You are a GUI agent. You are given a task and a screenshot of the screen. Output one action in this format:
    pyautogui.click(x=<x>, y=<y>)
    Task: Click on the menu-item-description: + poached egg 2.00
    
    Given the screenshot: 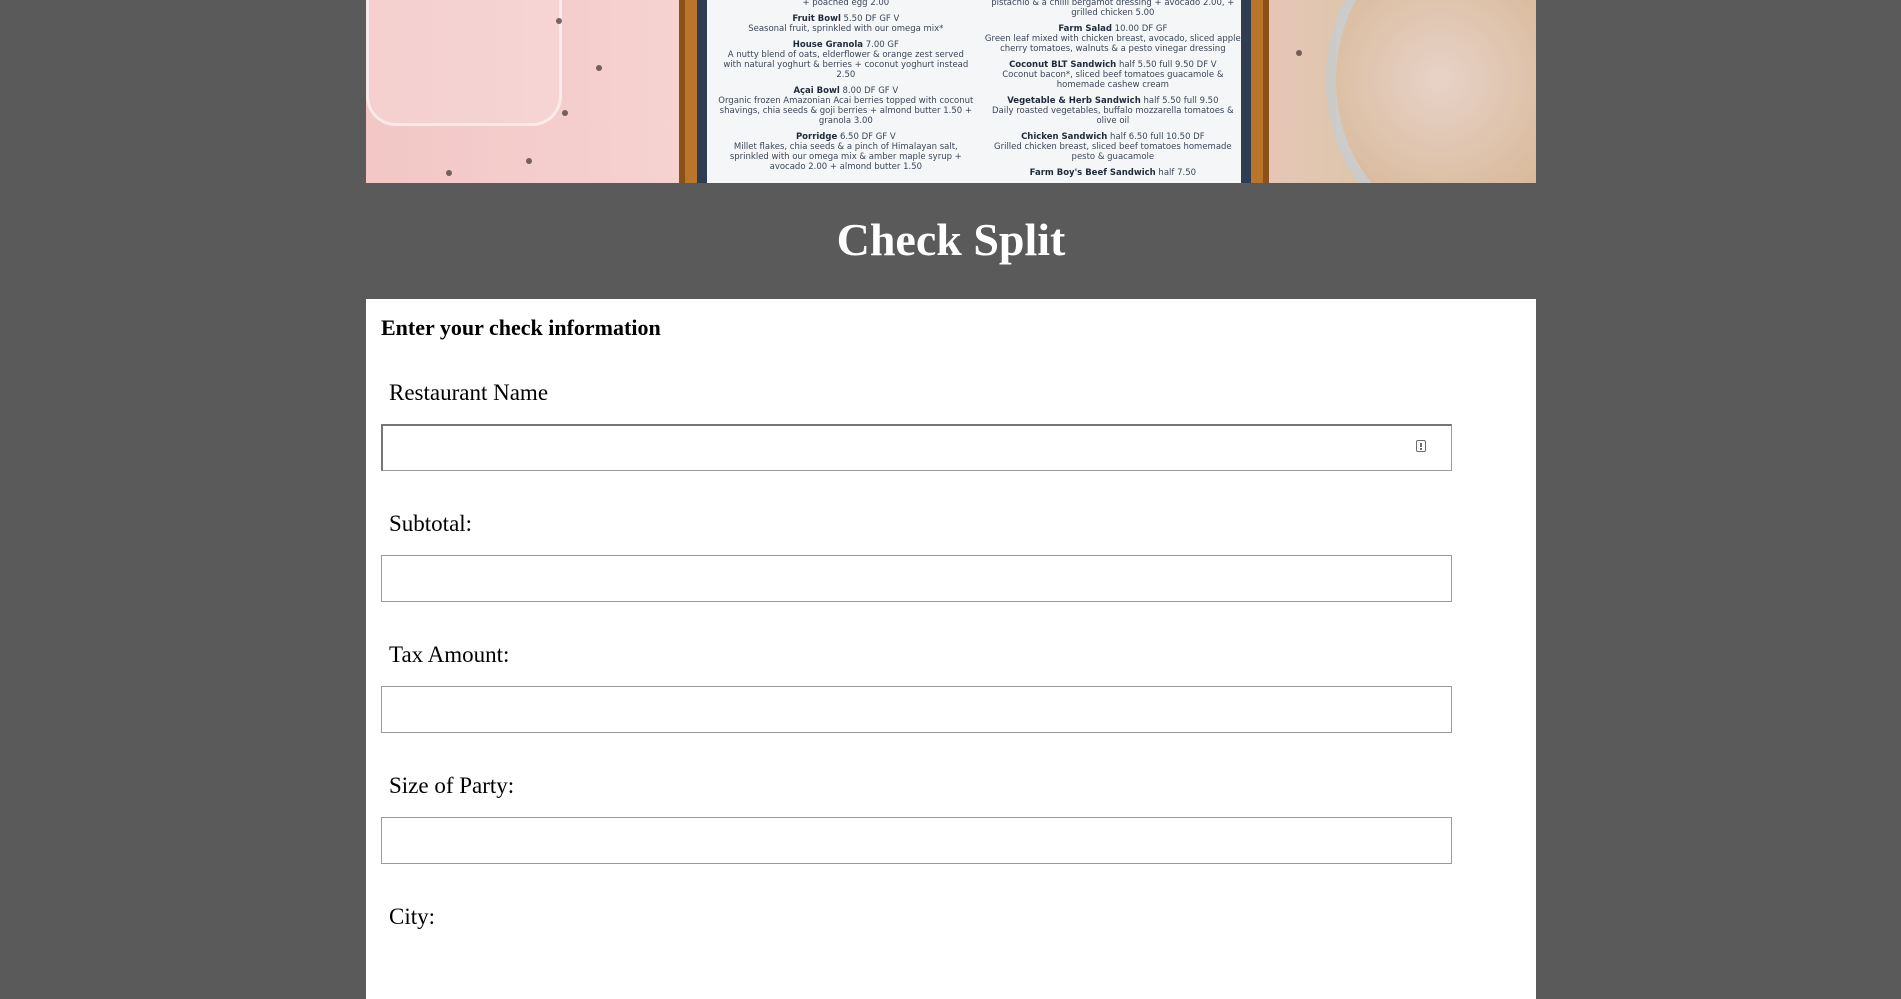 What is the action you would take?
    pyautogui.click(x=846, y=4)
    